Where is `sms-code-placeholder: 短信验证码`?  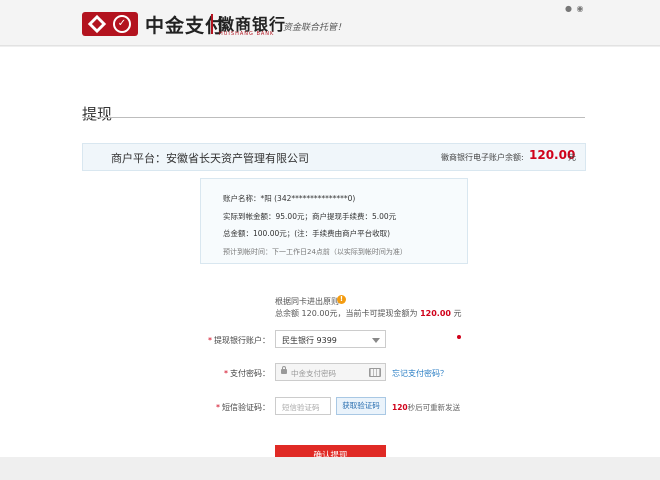
sms-code-placeholder: 短信验证码 is located at coordinates (301, 407).